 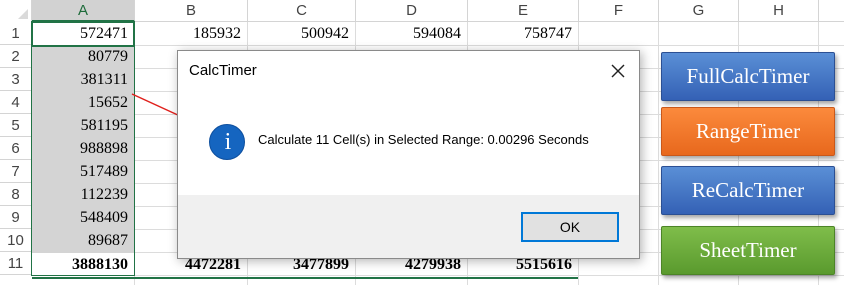 What do you see at coordinates (83, 240) in the screenshot?
I see `cell-a10: 89687` at bounding box center [83, 240].